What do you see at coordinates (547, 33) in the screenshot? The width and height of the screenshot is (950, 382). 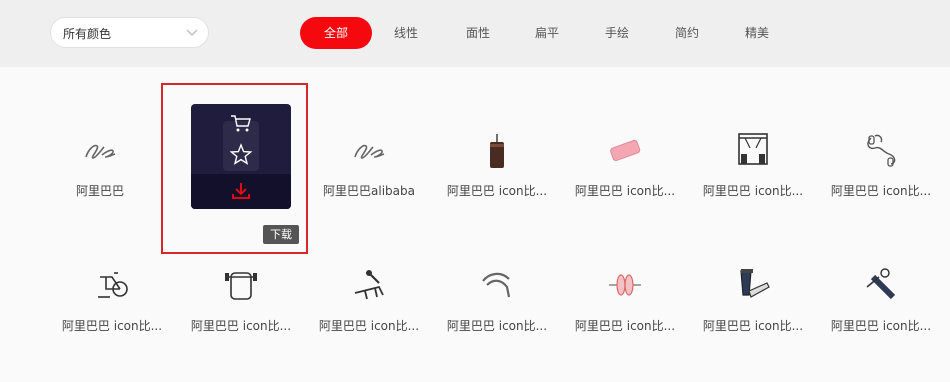 I see `tab-flat: 扁平` at bounding box center [547, 33].